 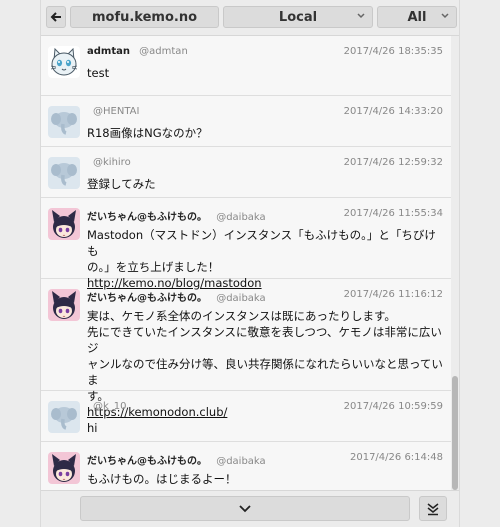 What do you see at coordinates (393, 406) in the screenshot?
I see `timestamp: 2017/4/26 10:59:59` at bounding box center [393, 406].